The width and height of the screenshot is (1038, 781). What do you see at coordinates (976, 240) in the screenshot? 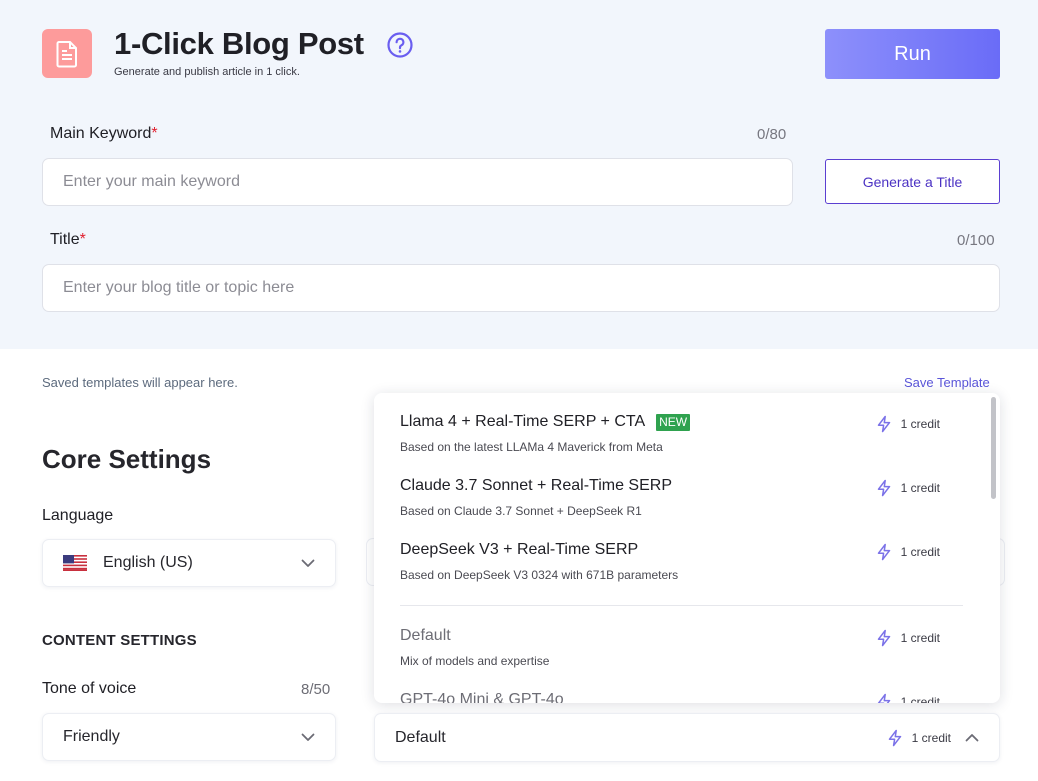
I see `title-counter: 0/100` at bounding box center [976, 240].